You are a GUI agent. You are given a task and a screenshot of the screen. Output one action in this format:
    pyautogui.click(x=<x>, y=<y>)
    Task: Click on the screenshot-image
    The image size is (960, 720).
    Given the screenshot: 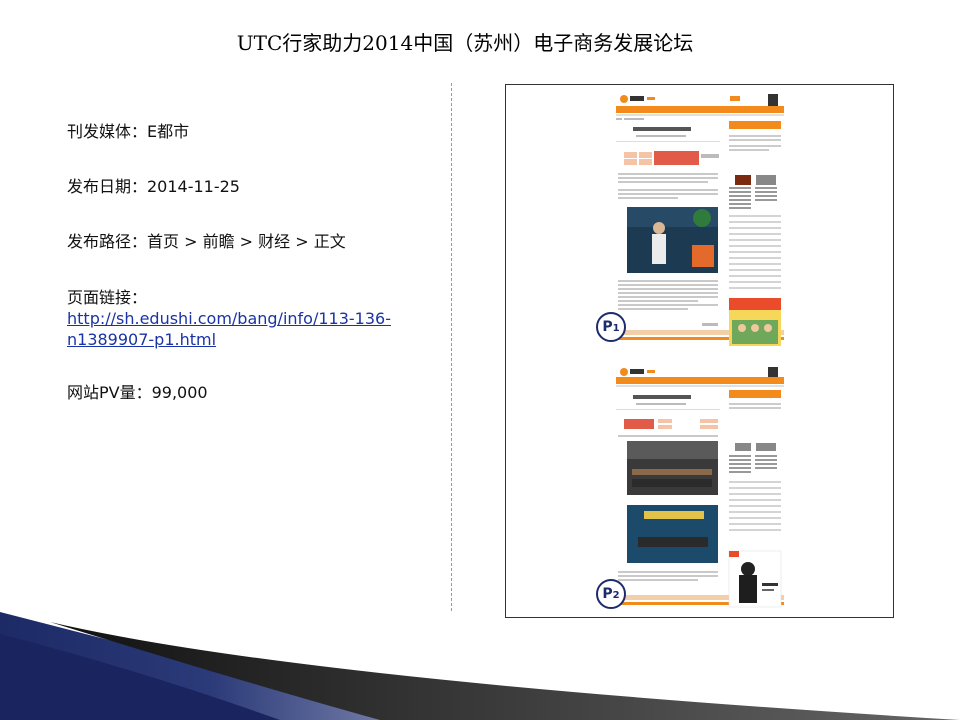 What is the action you would take?
    pyautogui.click(x=700, y=351)
    